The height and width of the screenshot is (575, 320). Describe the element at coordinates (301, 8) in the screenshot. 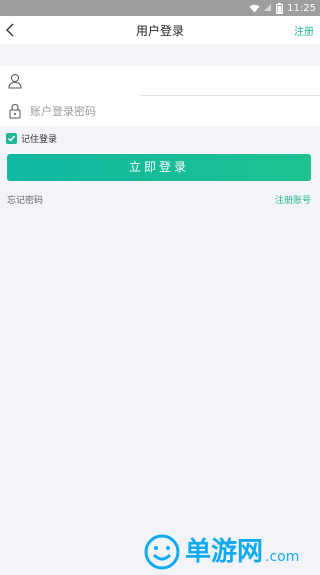

I see `clock-time: 11:25` at that location.